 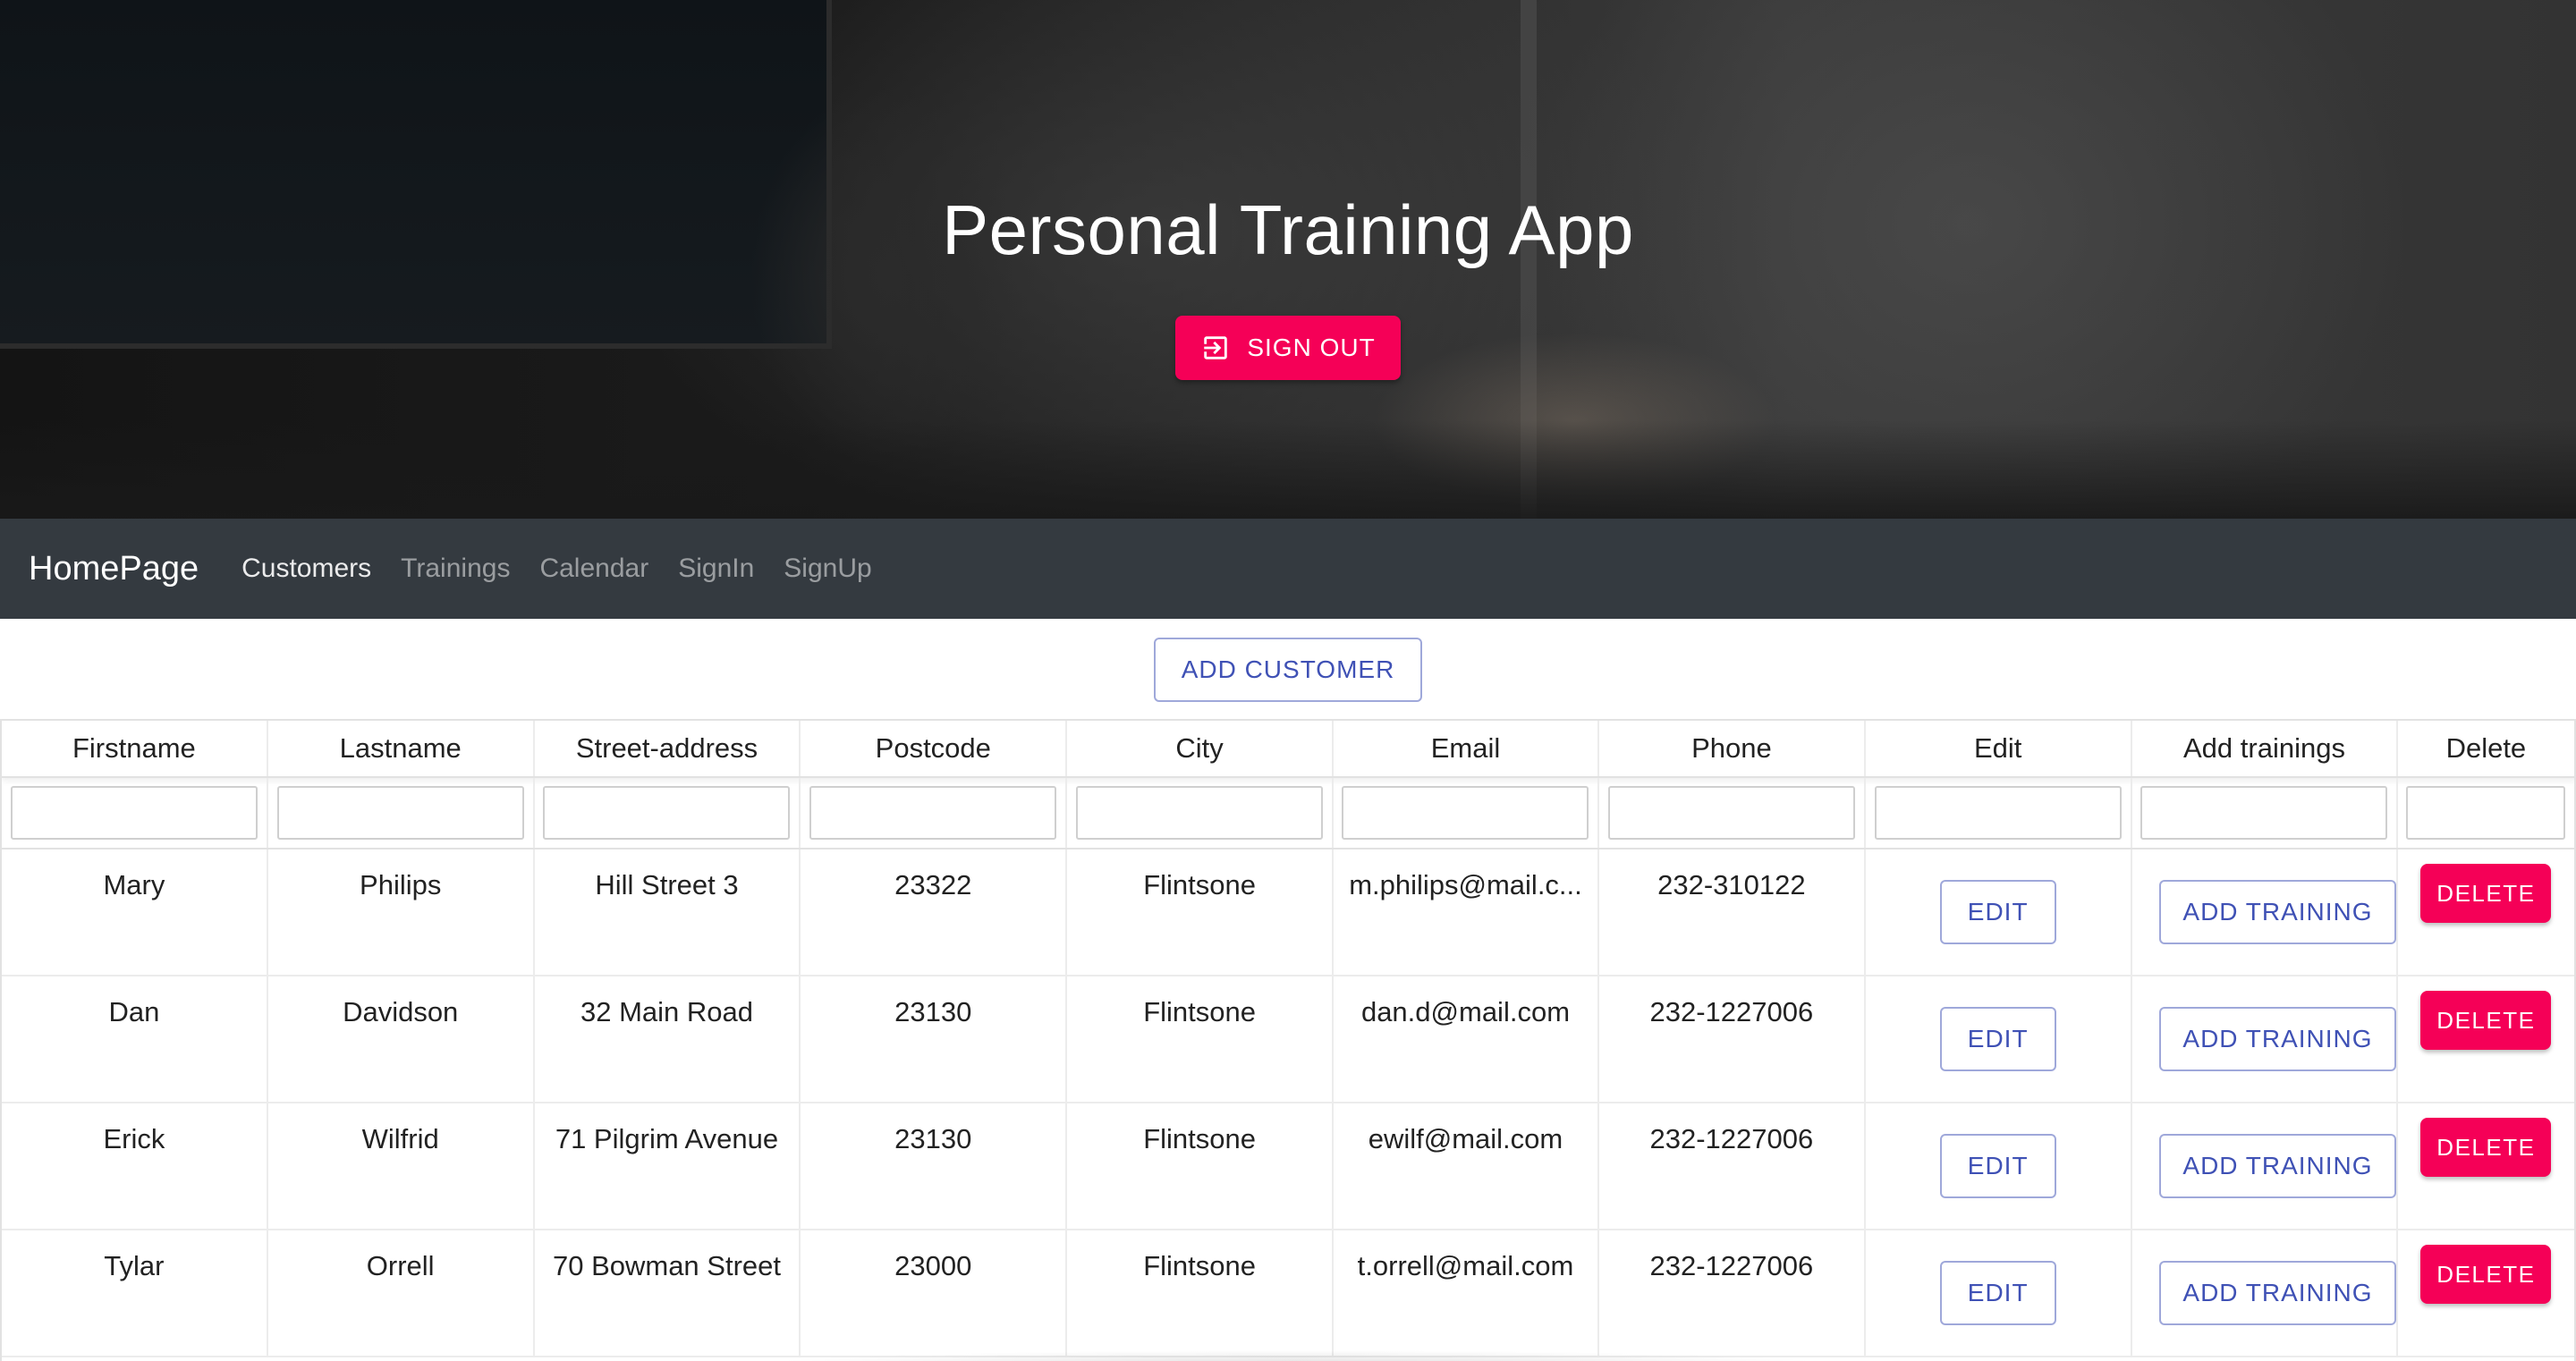 I want to click on cell-lastname: Orrell, so click(x=401, y=1293).